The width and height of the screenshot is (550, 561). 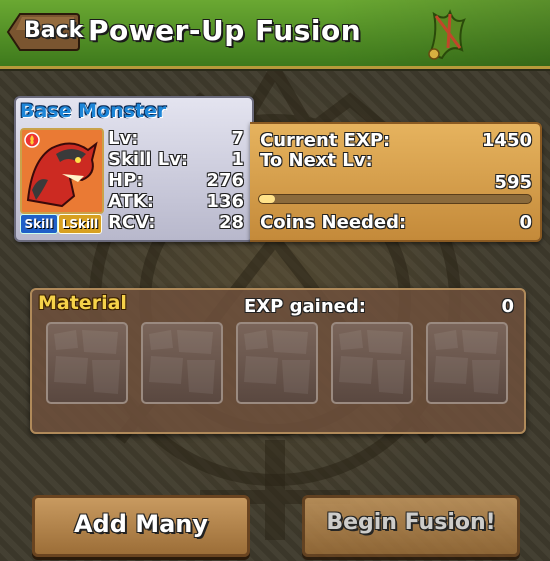 What do you see at coordinates (267, 199) in the screenshot?
I see `exp-progress-fill` at bounding box center [267, 199].